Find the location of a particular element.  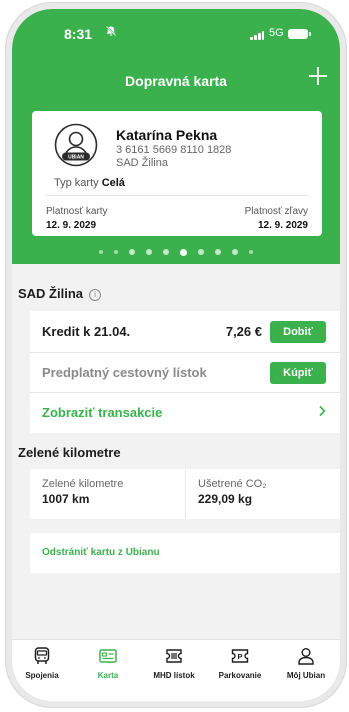

parking-icon: P is located at coordinates (240, 656).